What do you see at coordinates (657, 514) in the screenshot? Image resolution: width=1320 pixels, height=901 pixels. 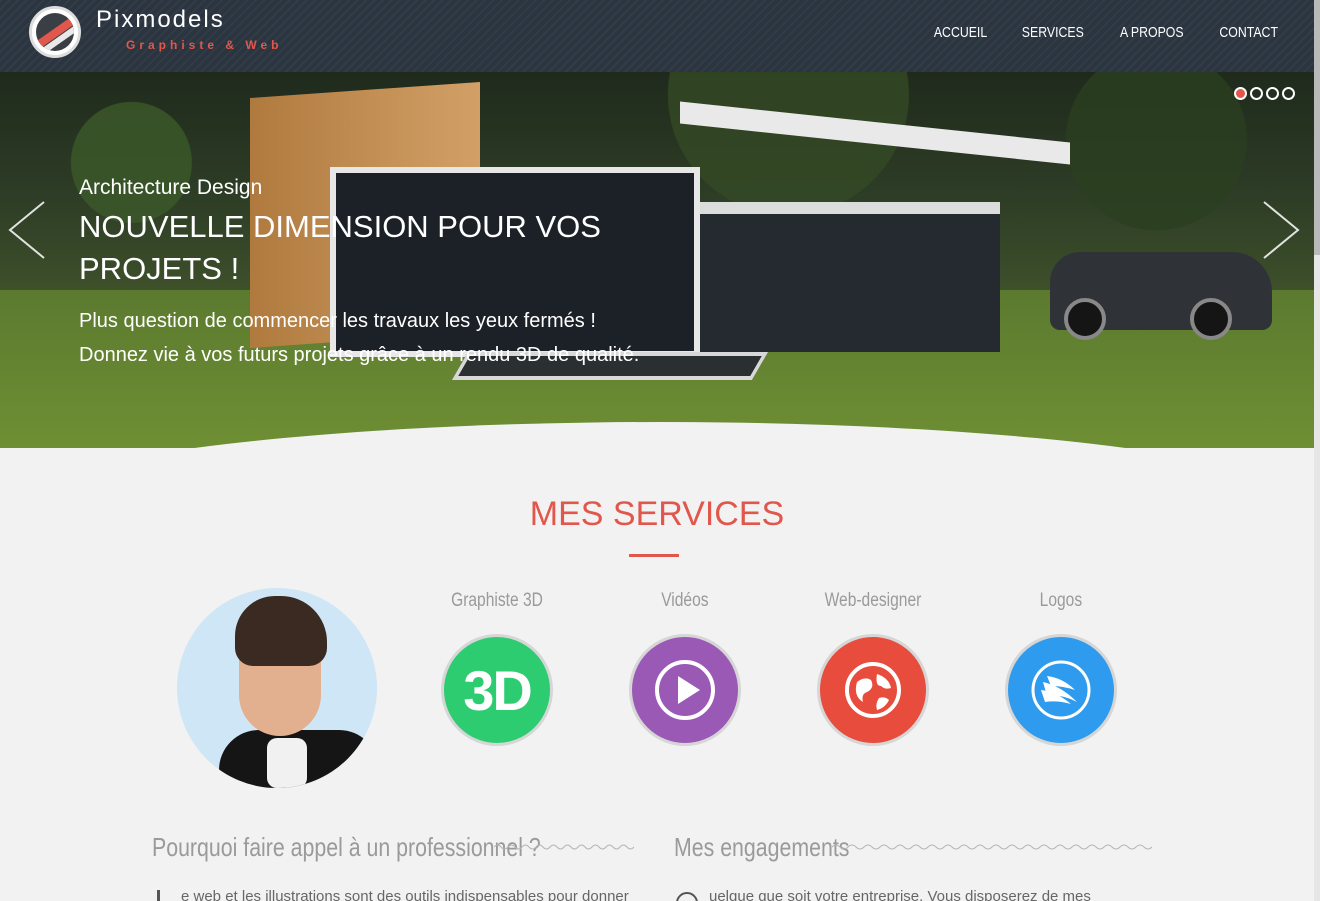 I see `services-title: MES SERVICES` at bounding box center [657, 514].